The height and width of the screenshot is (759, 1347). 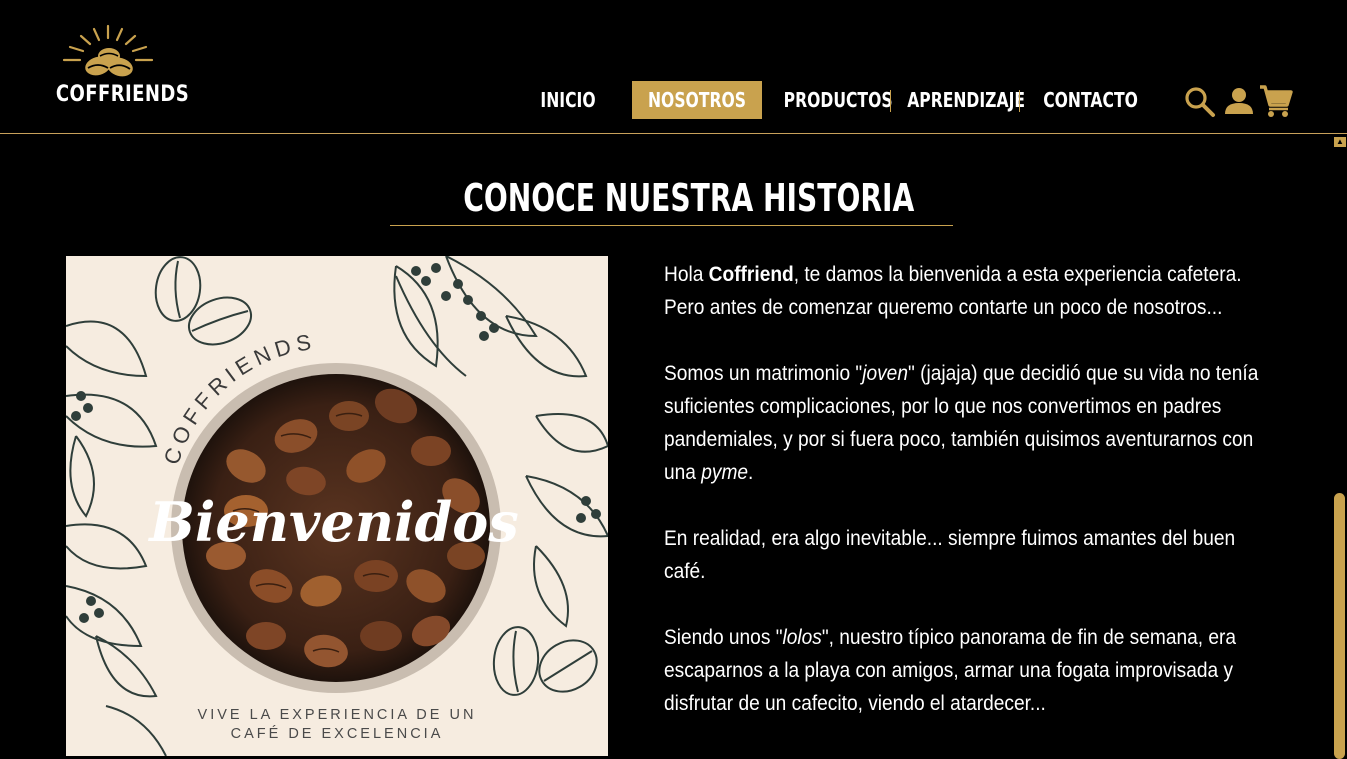 I want to click on nav-productos: PRODUCTOS, so click(x=838, y=100).